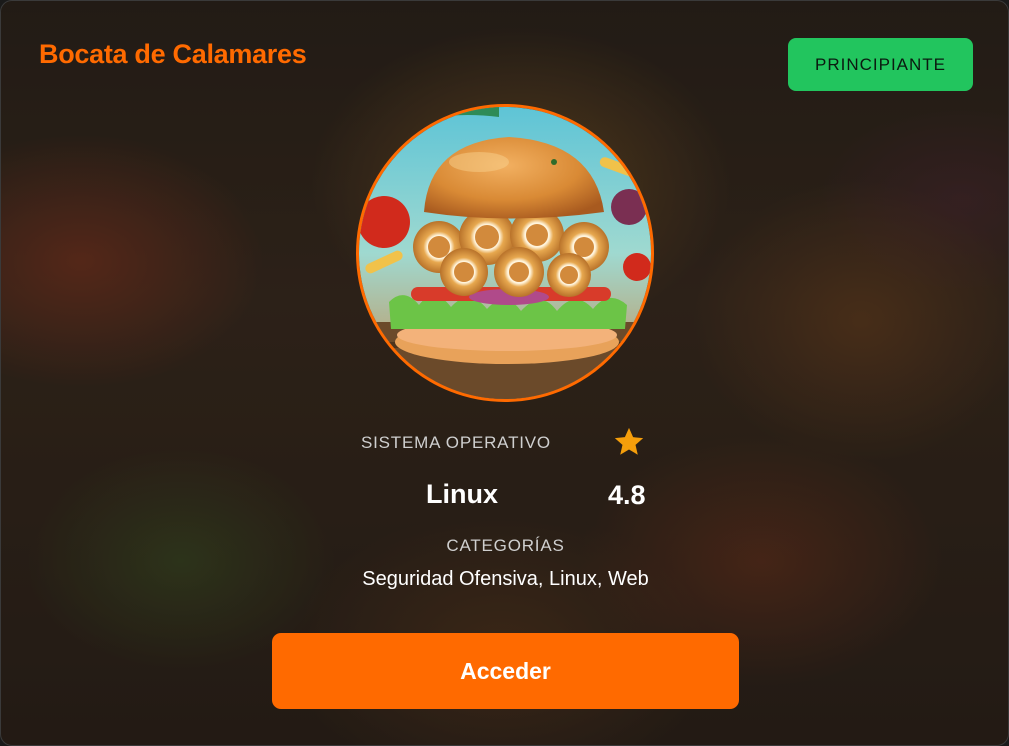  Describe the element at coordinates (627, 495) in the screenshot. I see `rating-value: 4.8` at that location.